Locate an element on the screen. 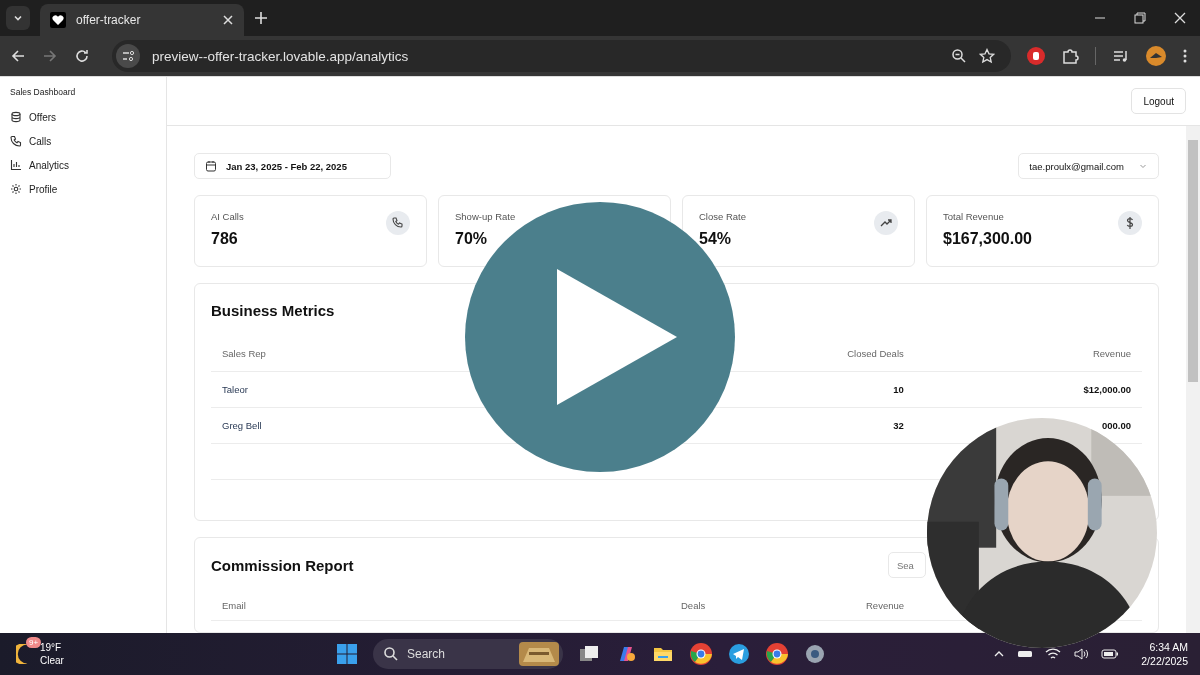 This screenshot has width=1200, height=675. avatar-icon is located at coordinates (1156, 56).